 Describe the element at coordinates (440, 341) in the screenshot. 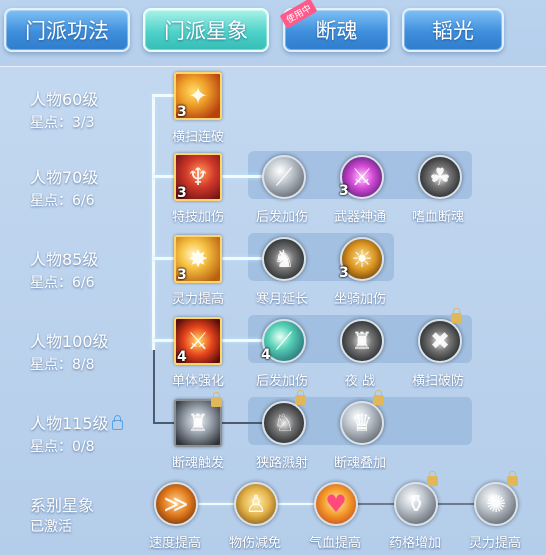

I see `break-defense-icon: ✖` at that location.